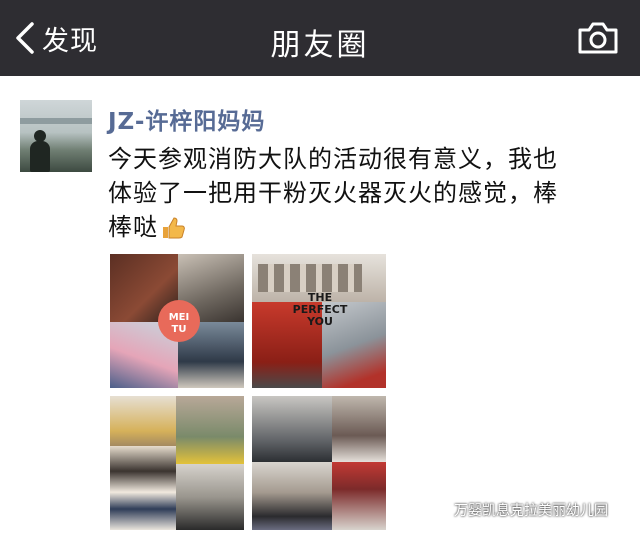  What do you see at coordinates (598, 38) in the screenshot?
I see `camera-icon` at bounding box center [598, 38].